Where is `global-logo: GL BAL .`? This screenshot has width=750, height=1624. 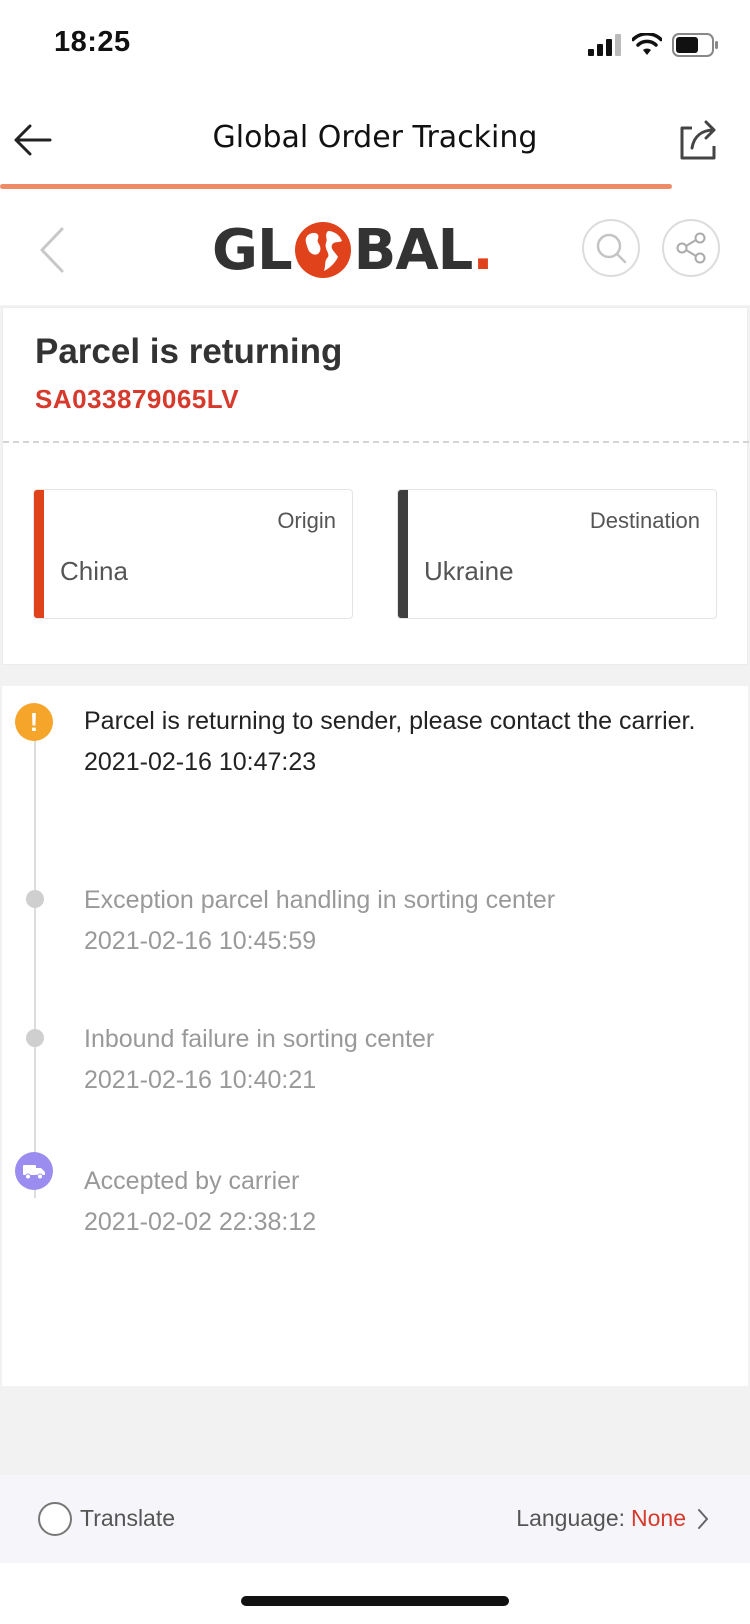
global-logo: GL BAL . is located at coordinates (353, 250).